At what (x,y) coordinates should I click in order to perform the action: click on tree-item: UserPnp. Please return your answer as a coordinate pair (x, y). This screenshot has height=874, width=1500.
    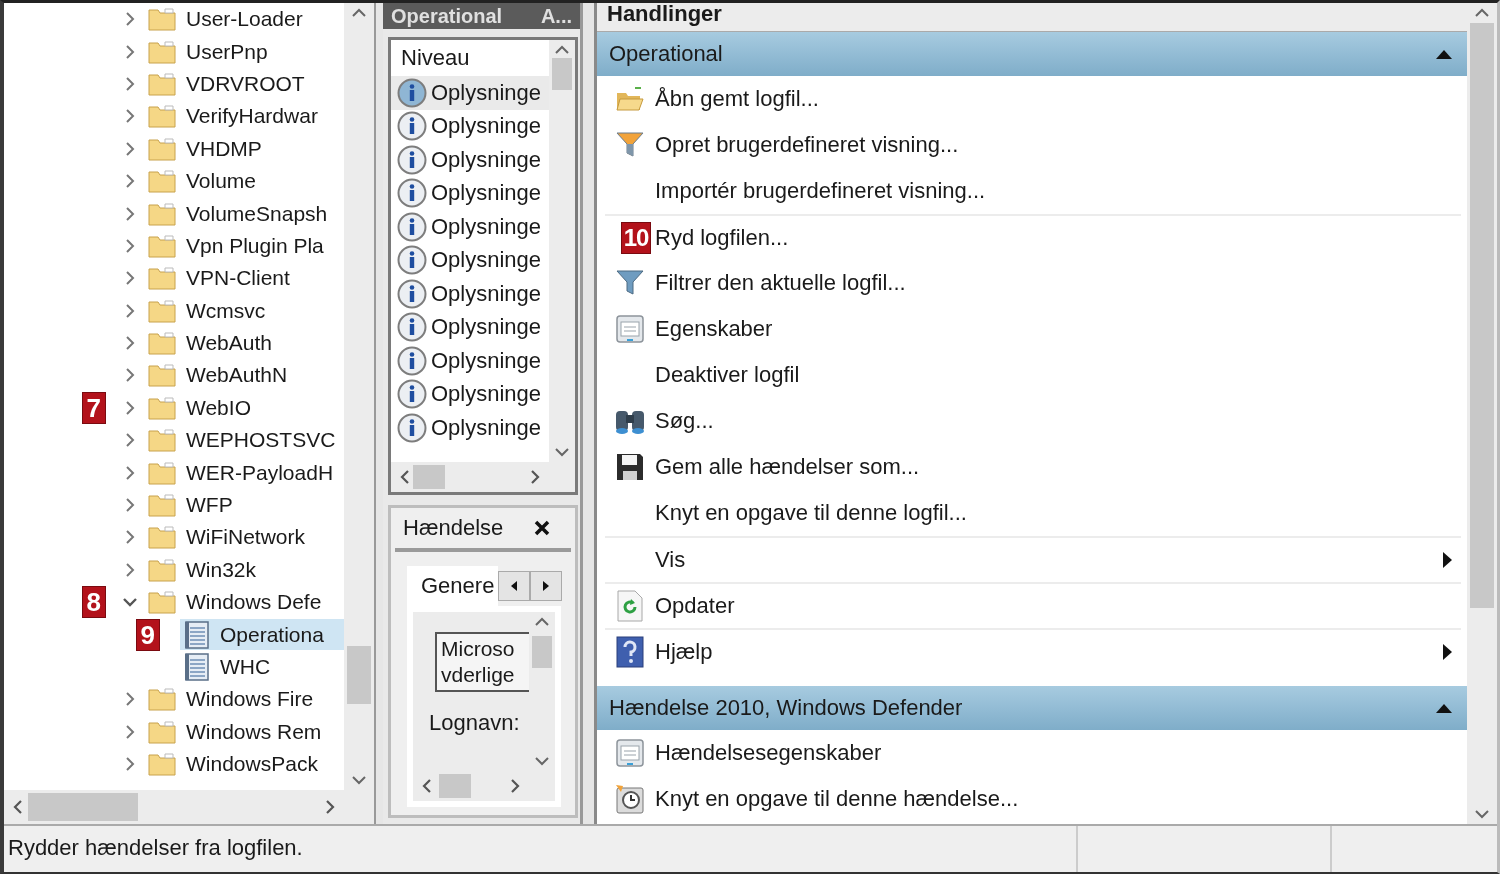
    Looking at the image, I should click on (244, 52).